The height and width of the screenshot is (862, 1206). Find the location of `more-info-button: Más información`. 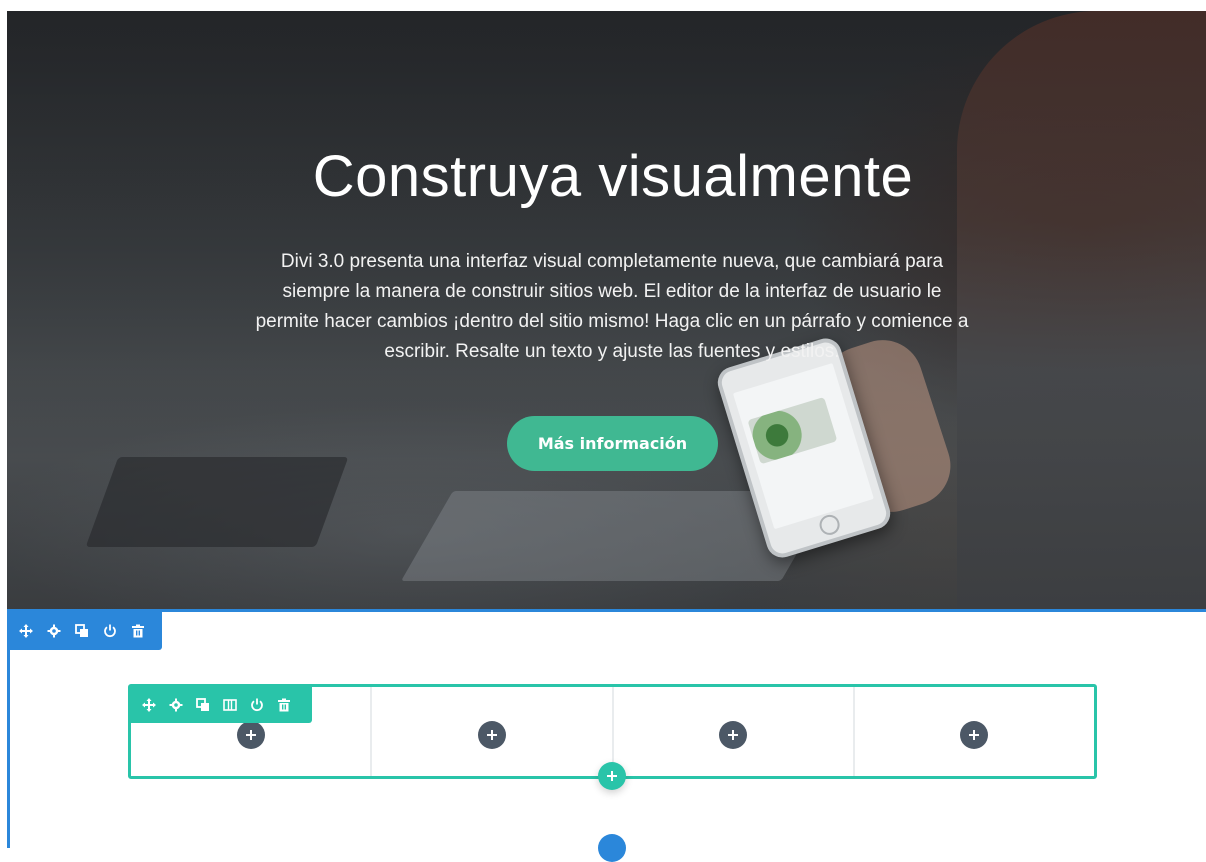

more-info-button: Más información is located at coordinates (612, 443).